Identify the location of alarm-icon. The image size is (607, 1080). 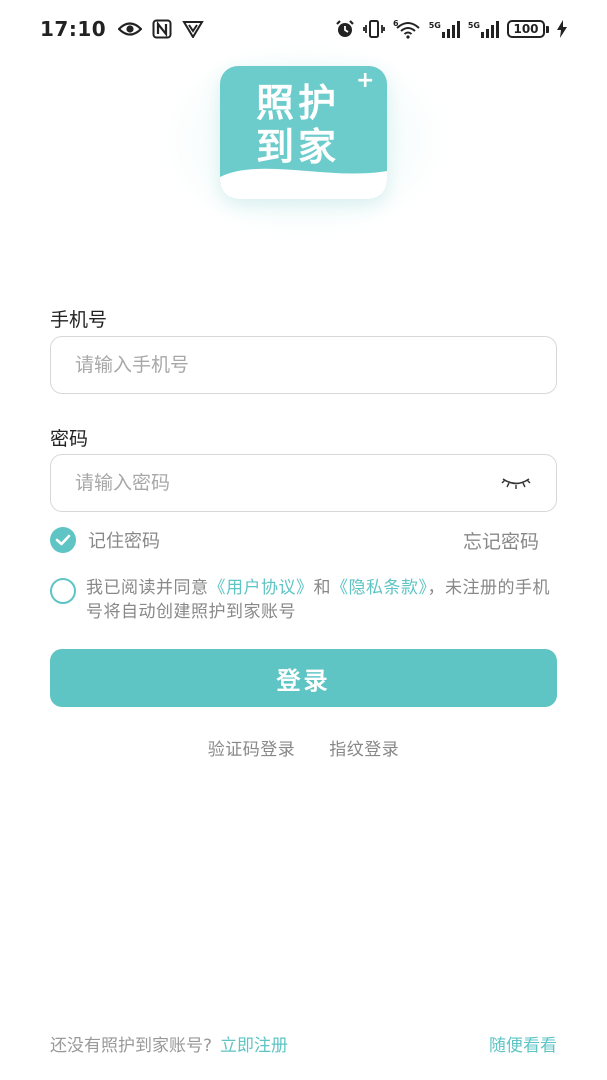
(345, 29).